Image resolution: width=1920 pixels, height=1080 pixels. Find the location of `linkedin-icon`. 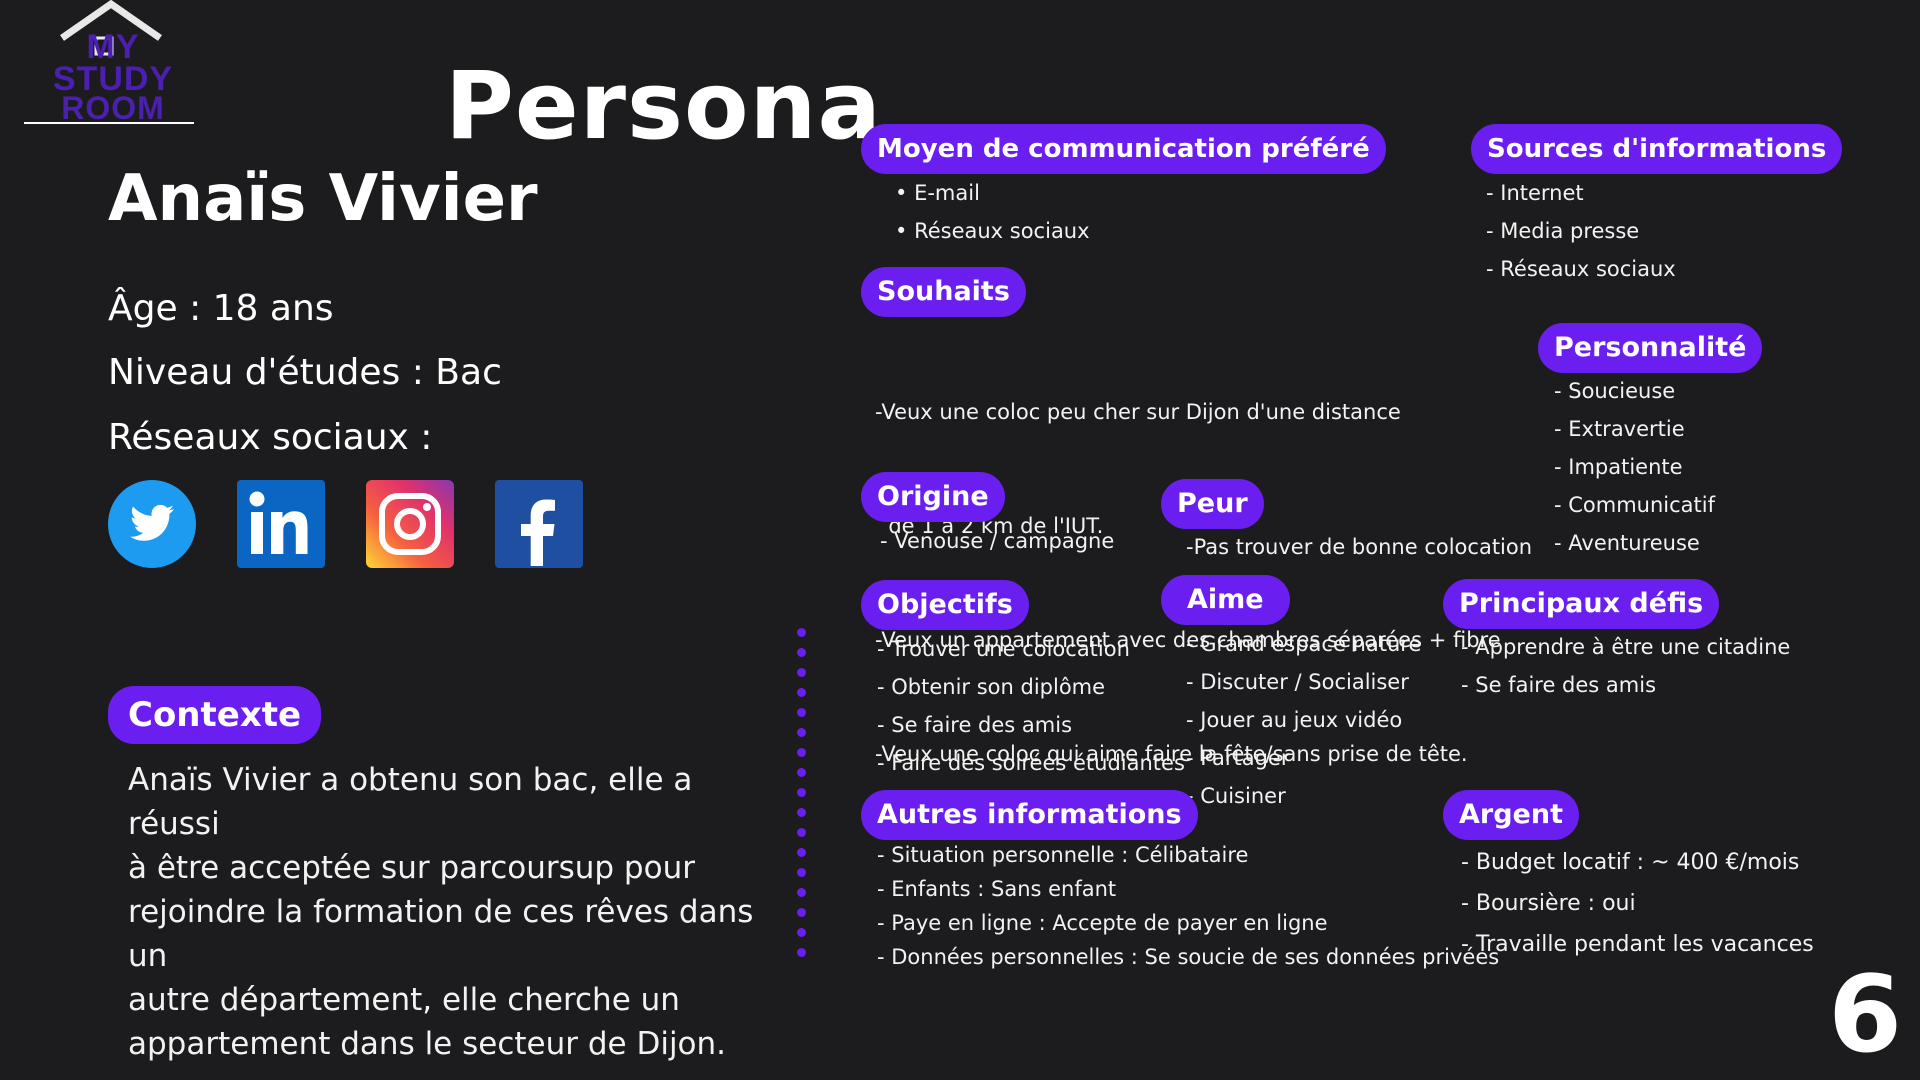

linkedin-icon is located at coordinates (281, 524).